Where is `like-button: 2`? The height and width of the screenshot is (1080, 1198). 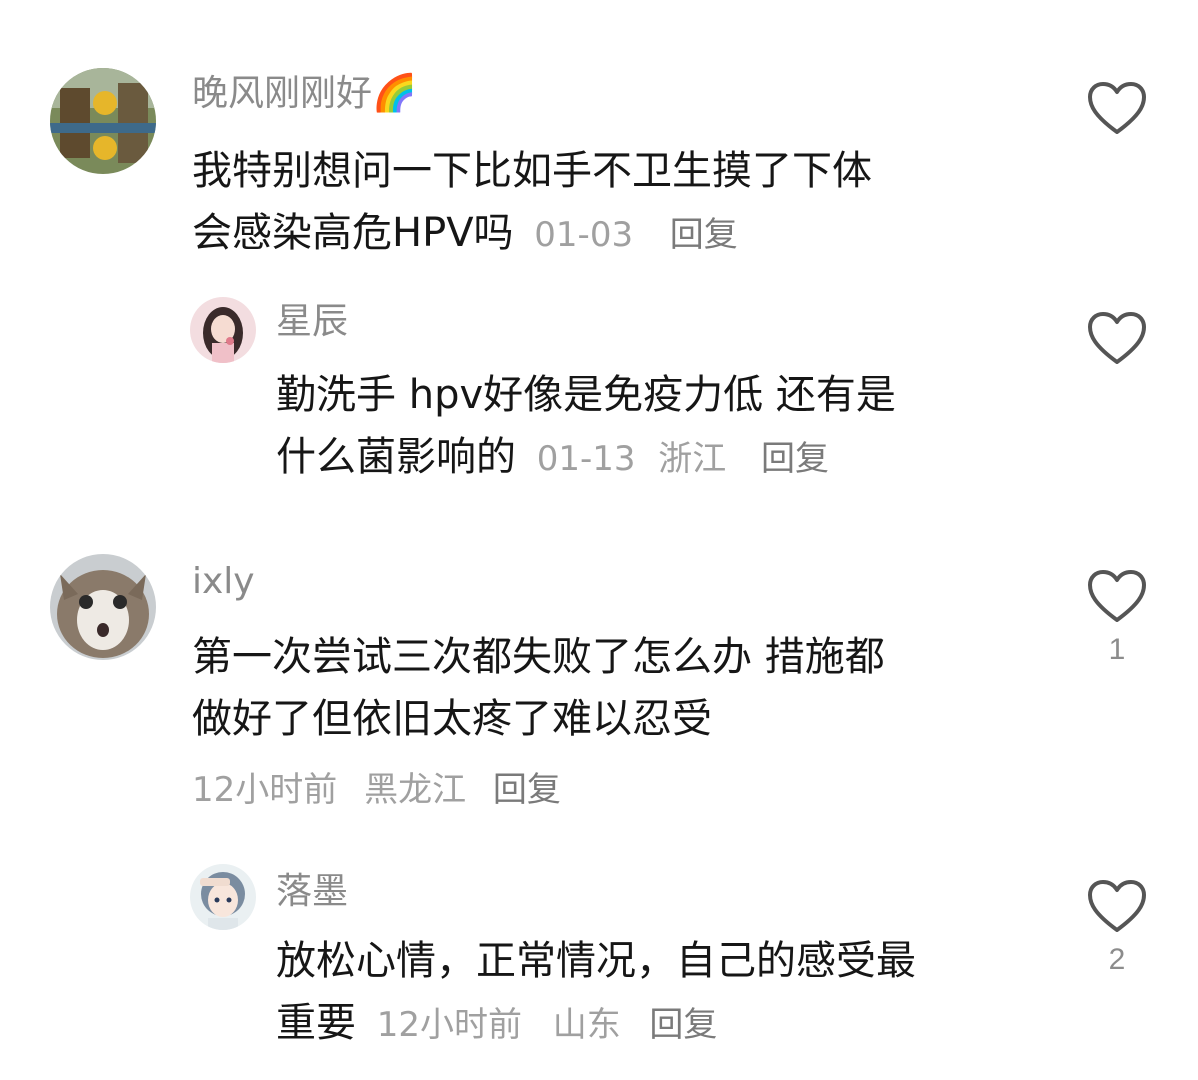
like-button: 2 is located at coordinates (1117, 930).